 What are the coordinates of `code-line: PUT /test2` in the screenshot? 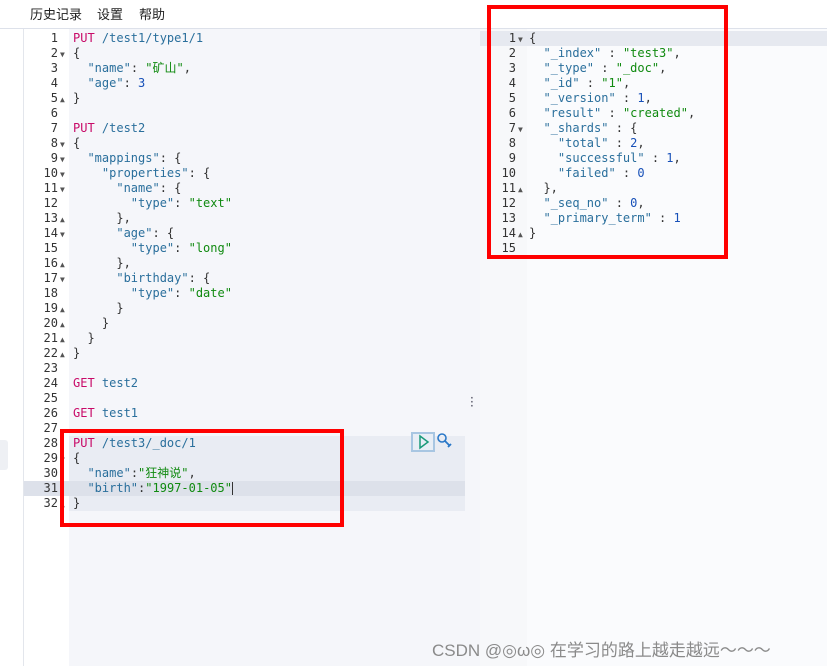 It's located at (109, 128).